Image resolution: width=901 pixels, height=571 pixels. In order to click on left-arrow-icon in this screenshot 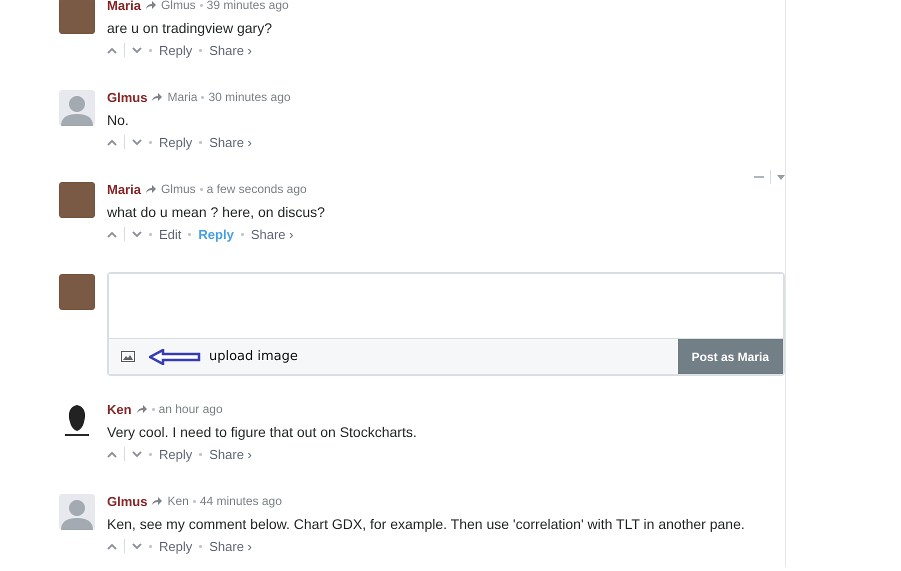, I will do `click(175, 356)`.